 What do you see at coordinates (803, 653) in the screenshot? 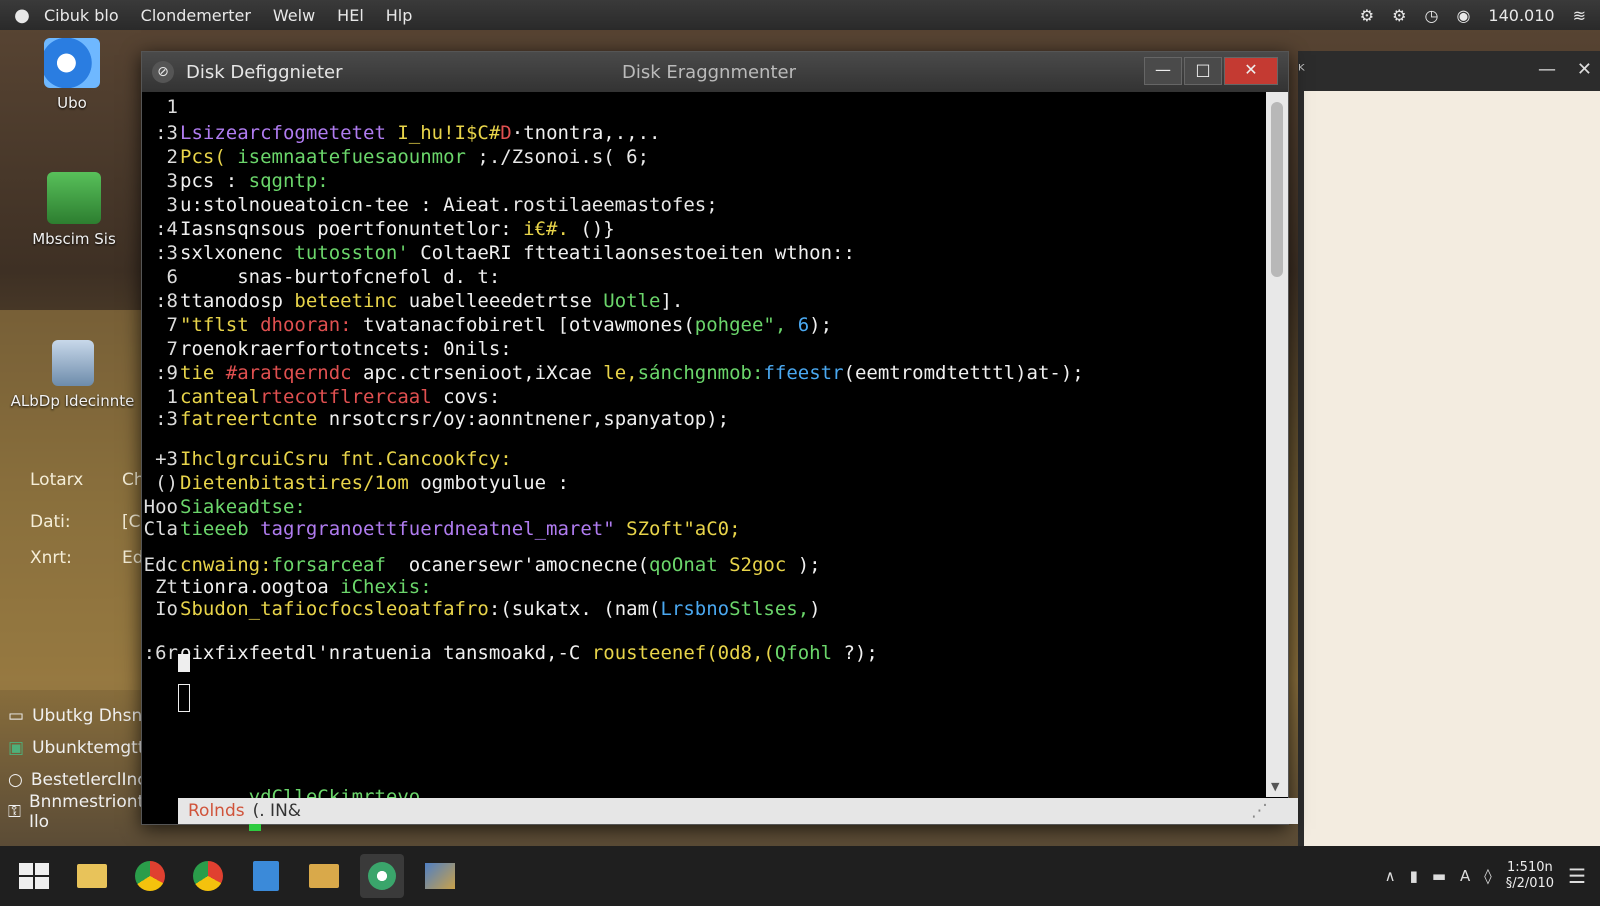
I see `code-token: Qfohl` at bounding box center [803, 653].